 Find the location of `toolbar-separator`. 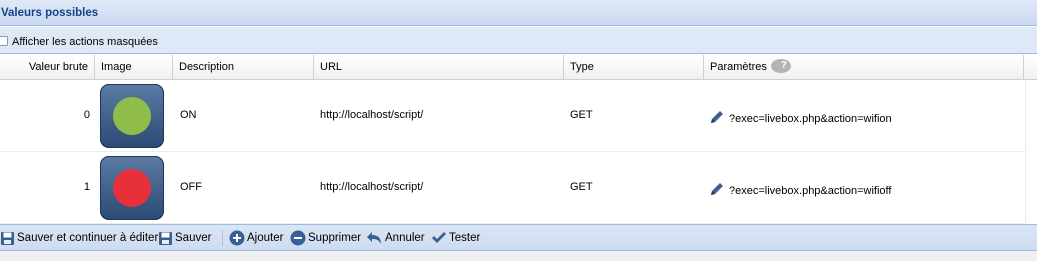

toolbar-separator is located at coordinates (222, 238).